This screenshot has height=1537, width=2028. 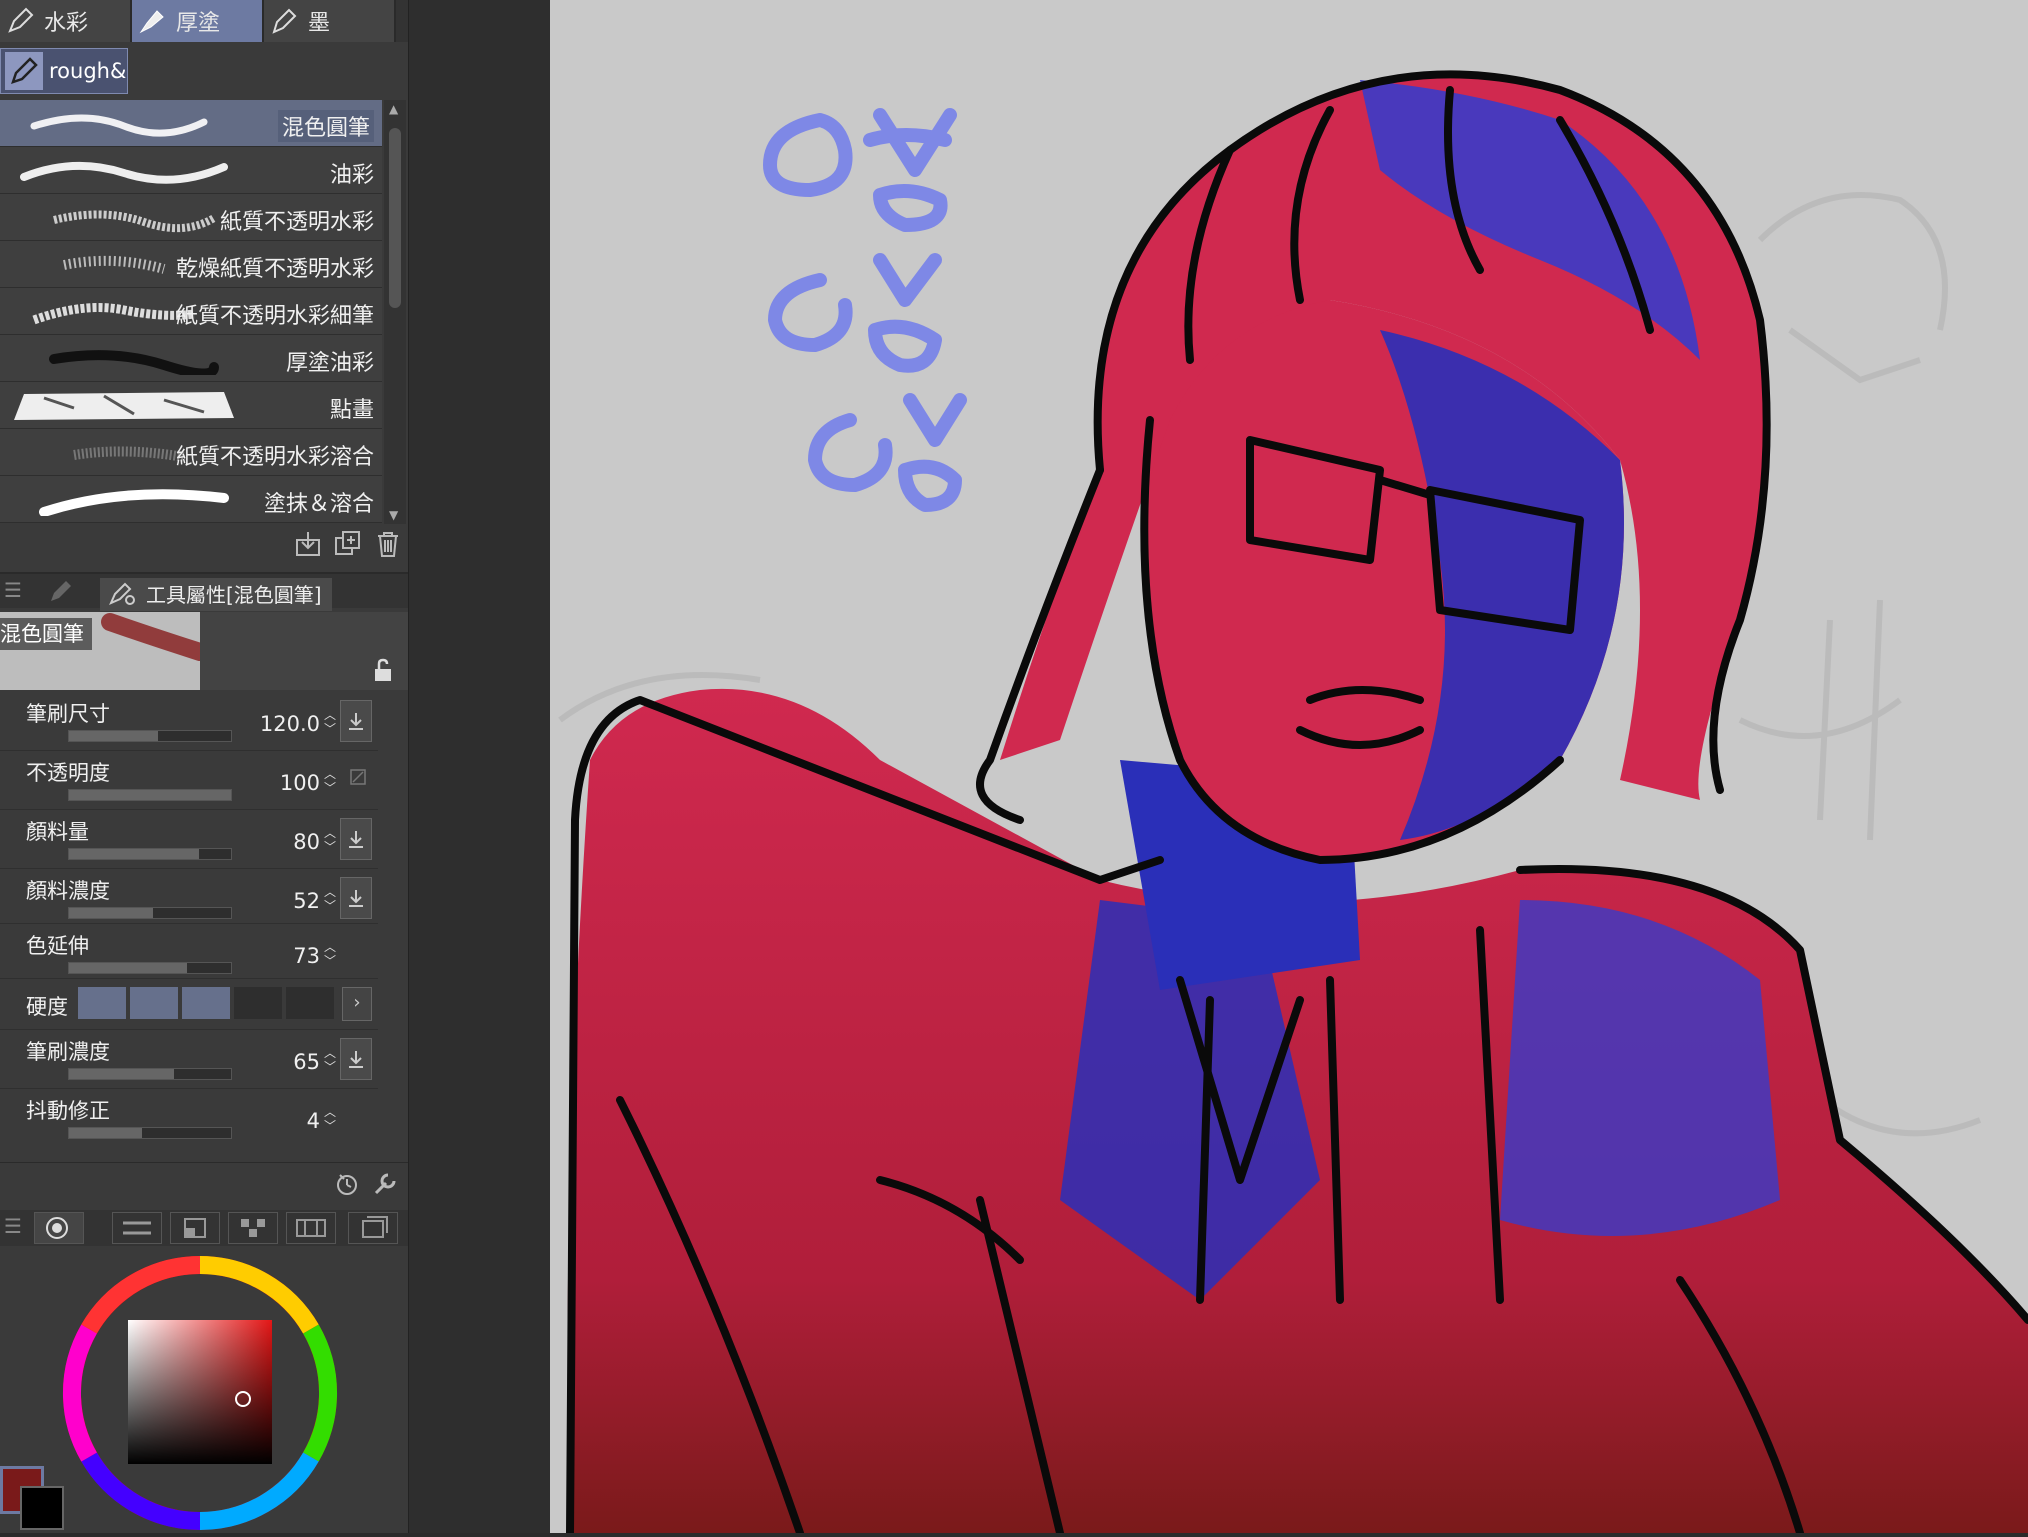 What do you see at coordinates (137, 1228) in the screenshot?
I see `tab-color-slider` at bounding box center [137, 1228].